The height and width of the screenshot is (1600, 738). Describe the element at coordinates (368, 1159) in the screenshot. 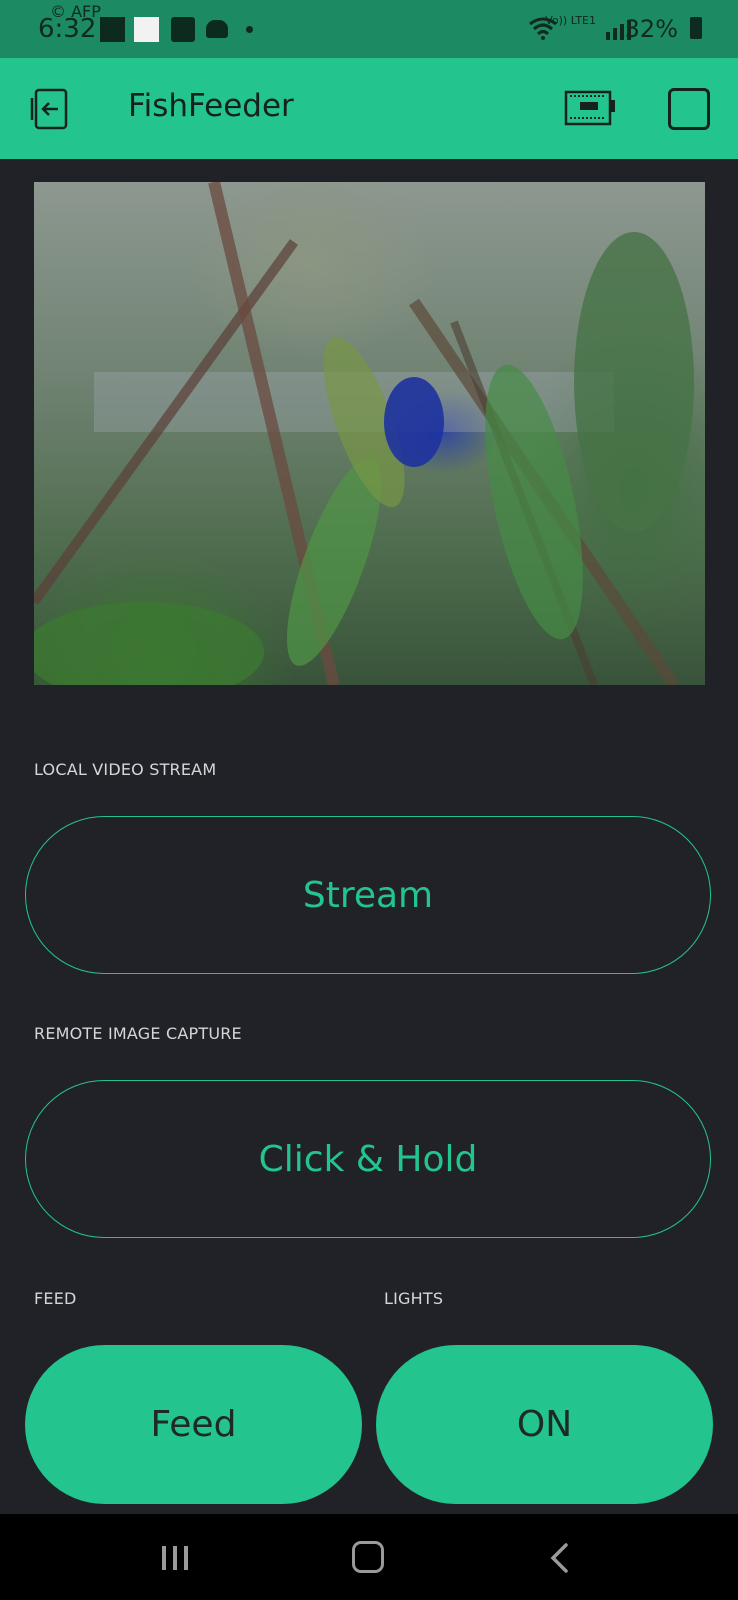

I see `capture-button: Click & Hold` at that location.